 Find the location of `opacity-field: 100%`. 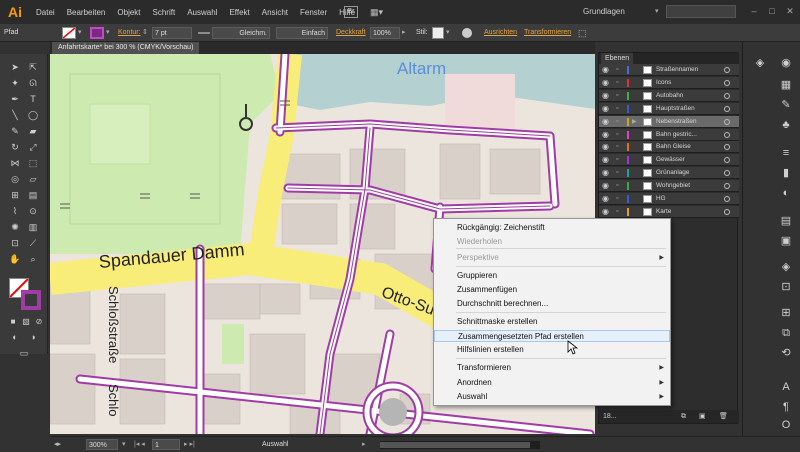

opacity-field: 100% is located at coordinates (385, 33).